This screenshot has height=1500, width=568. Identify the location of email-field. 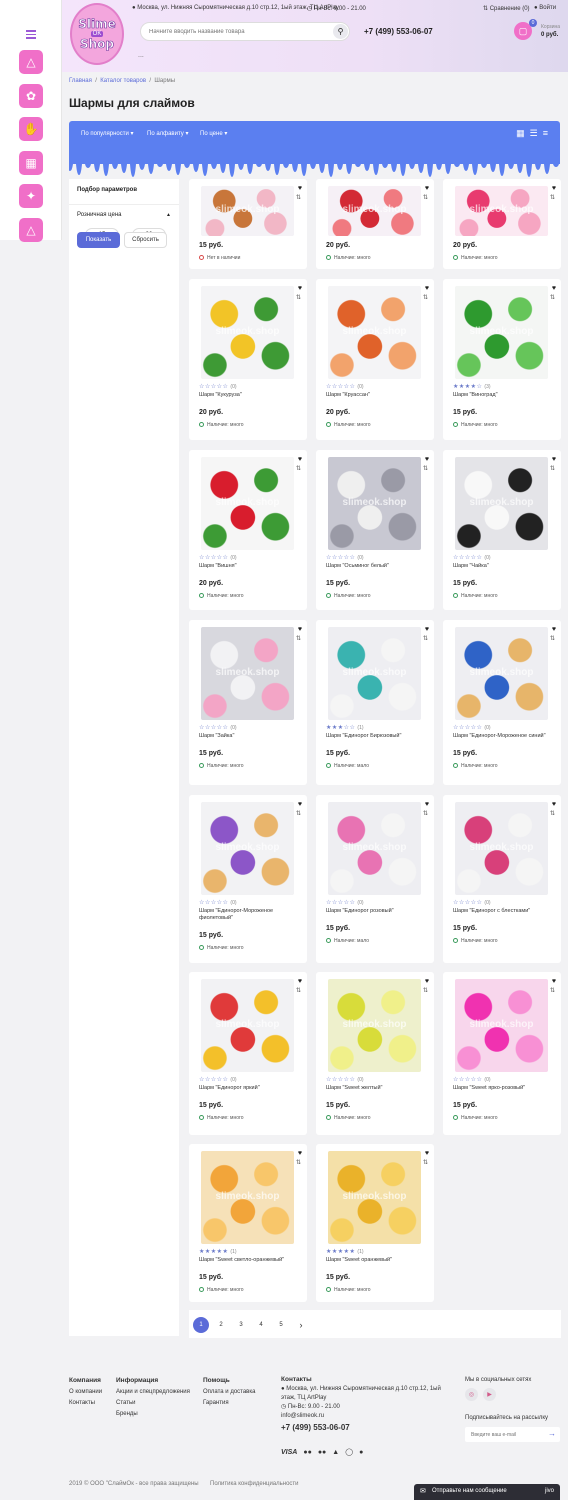
(505, 1434).